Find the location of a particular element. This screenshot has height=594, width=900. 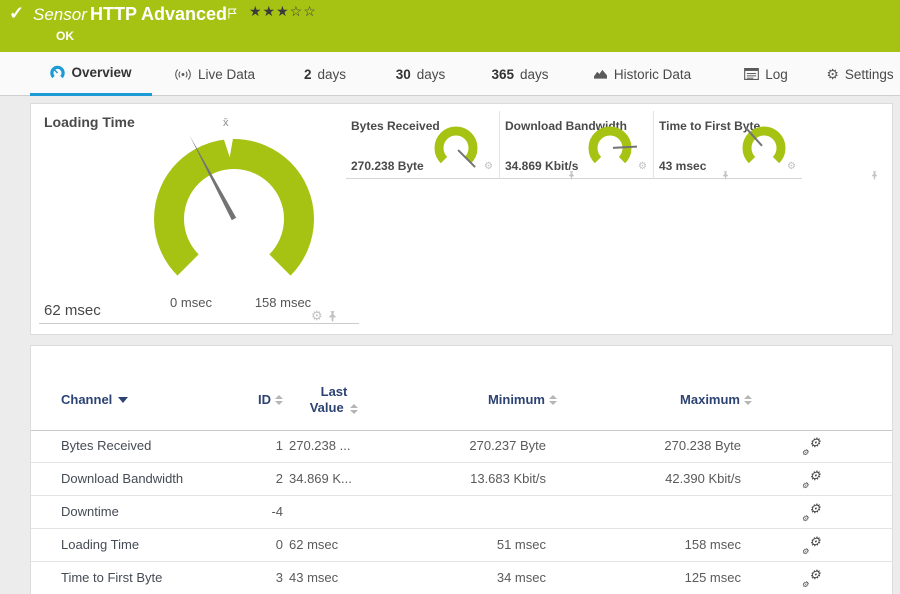

cell-id: -4 is located at coordinates (277, 511).